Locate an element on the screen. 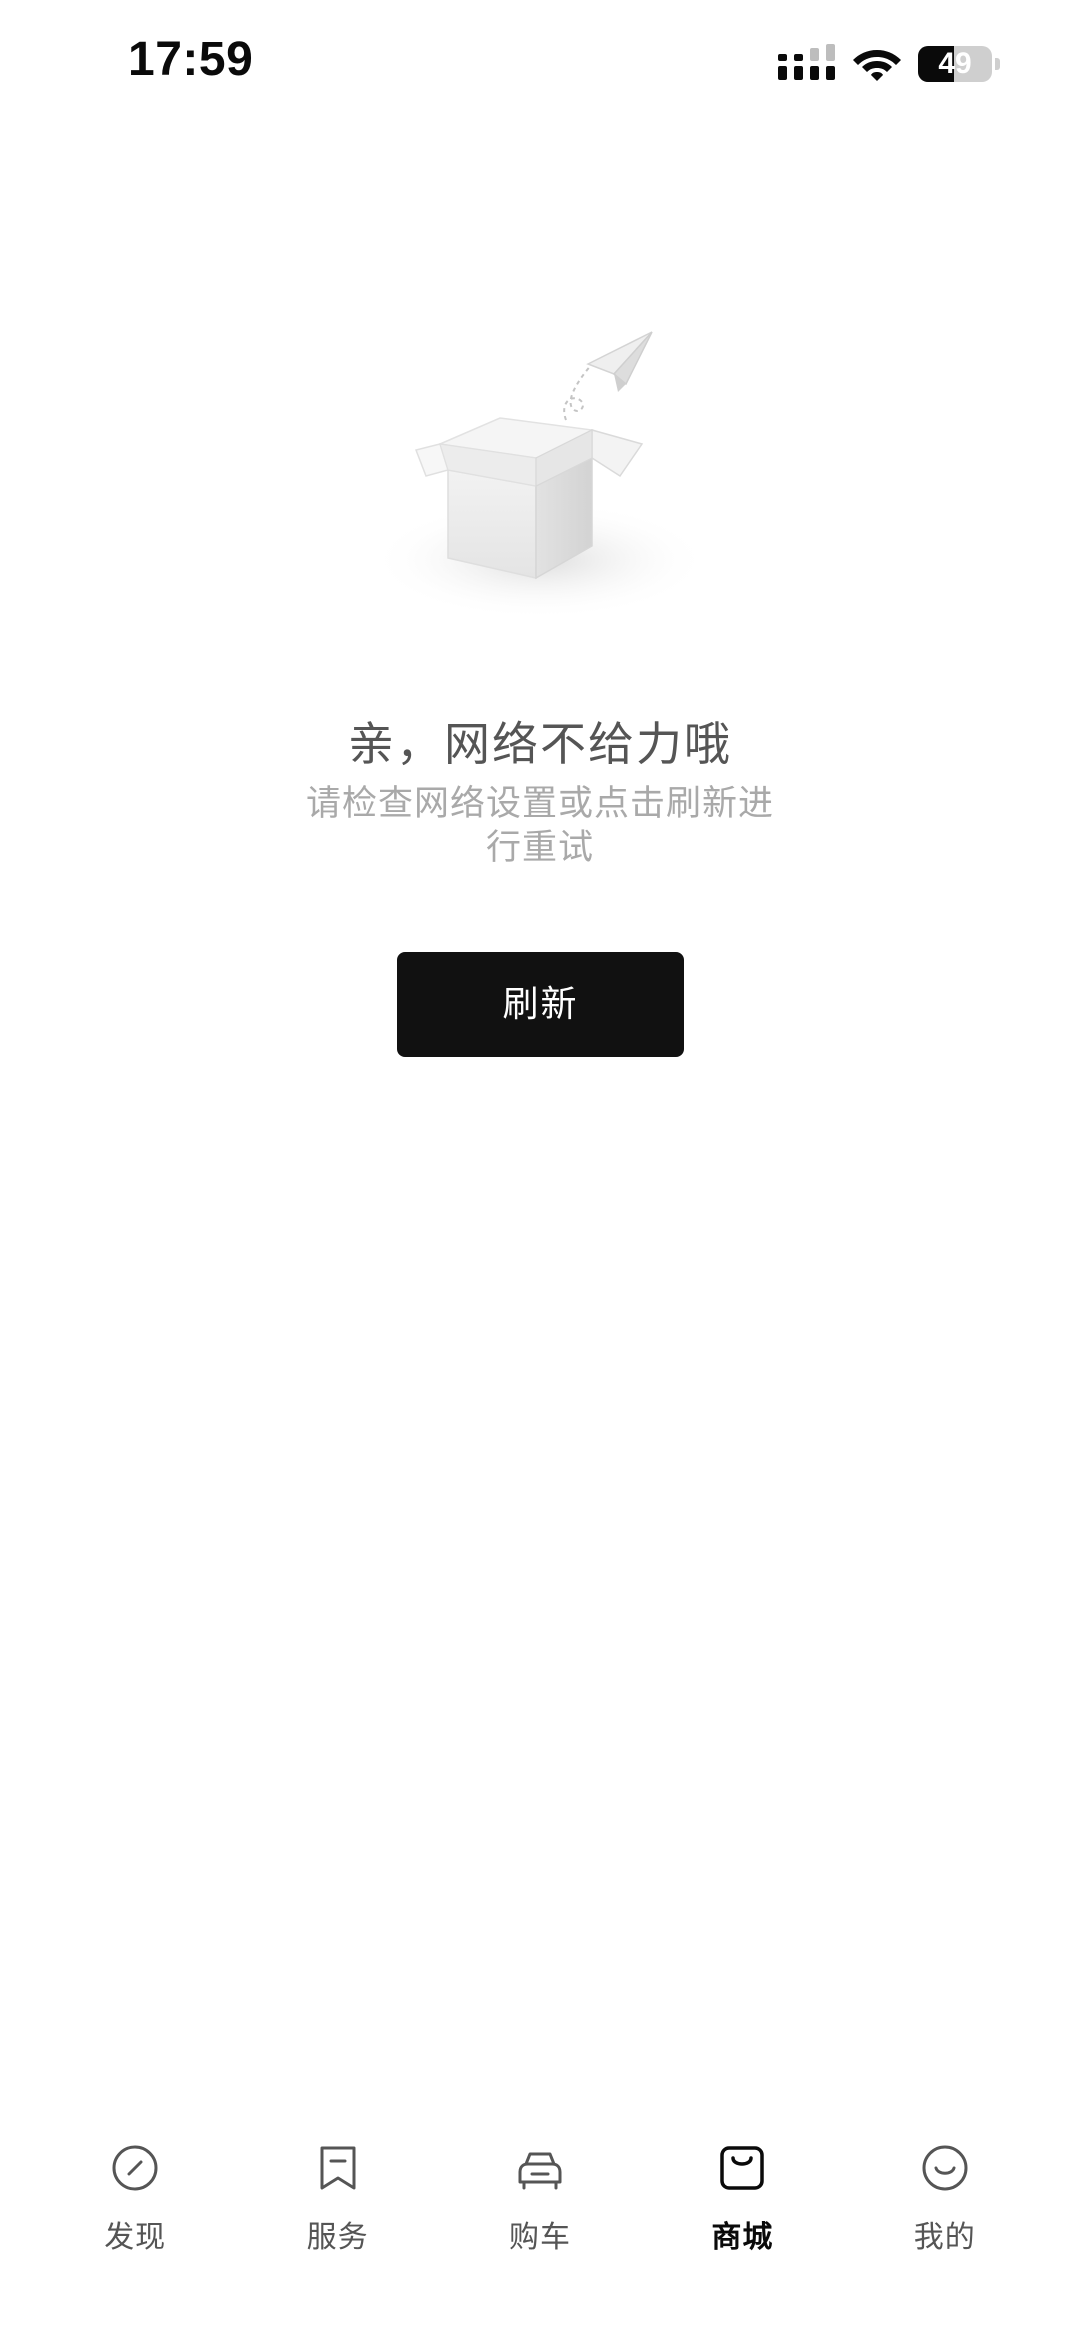 This screenshot has height=2337, width=1080. tab-mall: 商城 is located at coordinates (742, 2205).